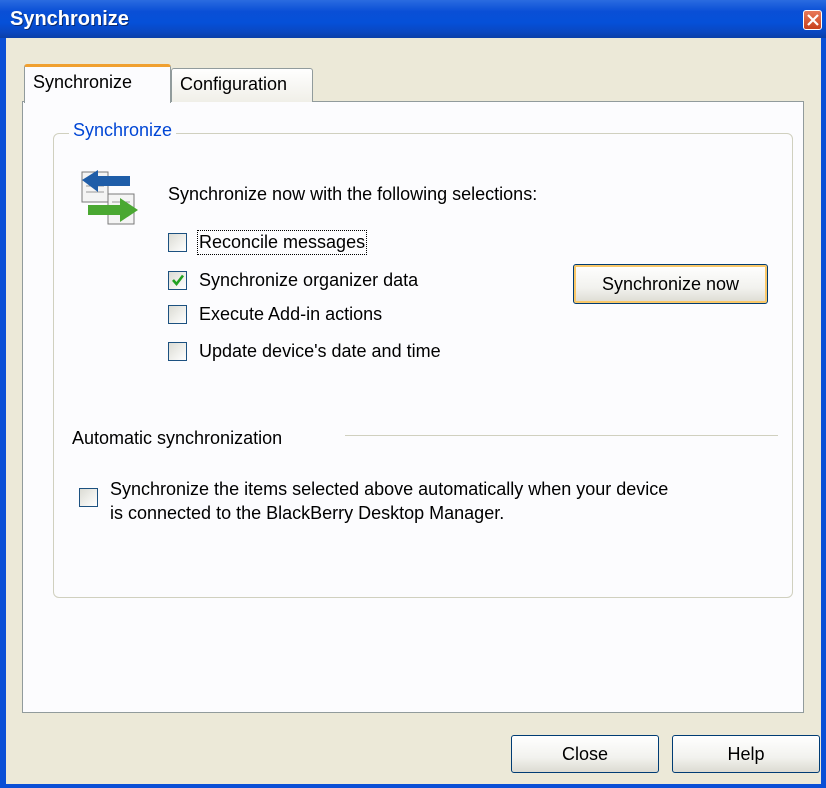 The width and height of the screenshot is (826, 788). What do you see at coordinates (413, 786) in the screenshot?
I see `window-frame-bottom` at bounding box center [413, 786].